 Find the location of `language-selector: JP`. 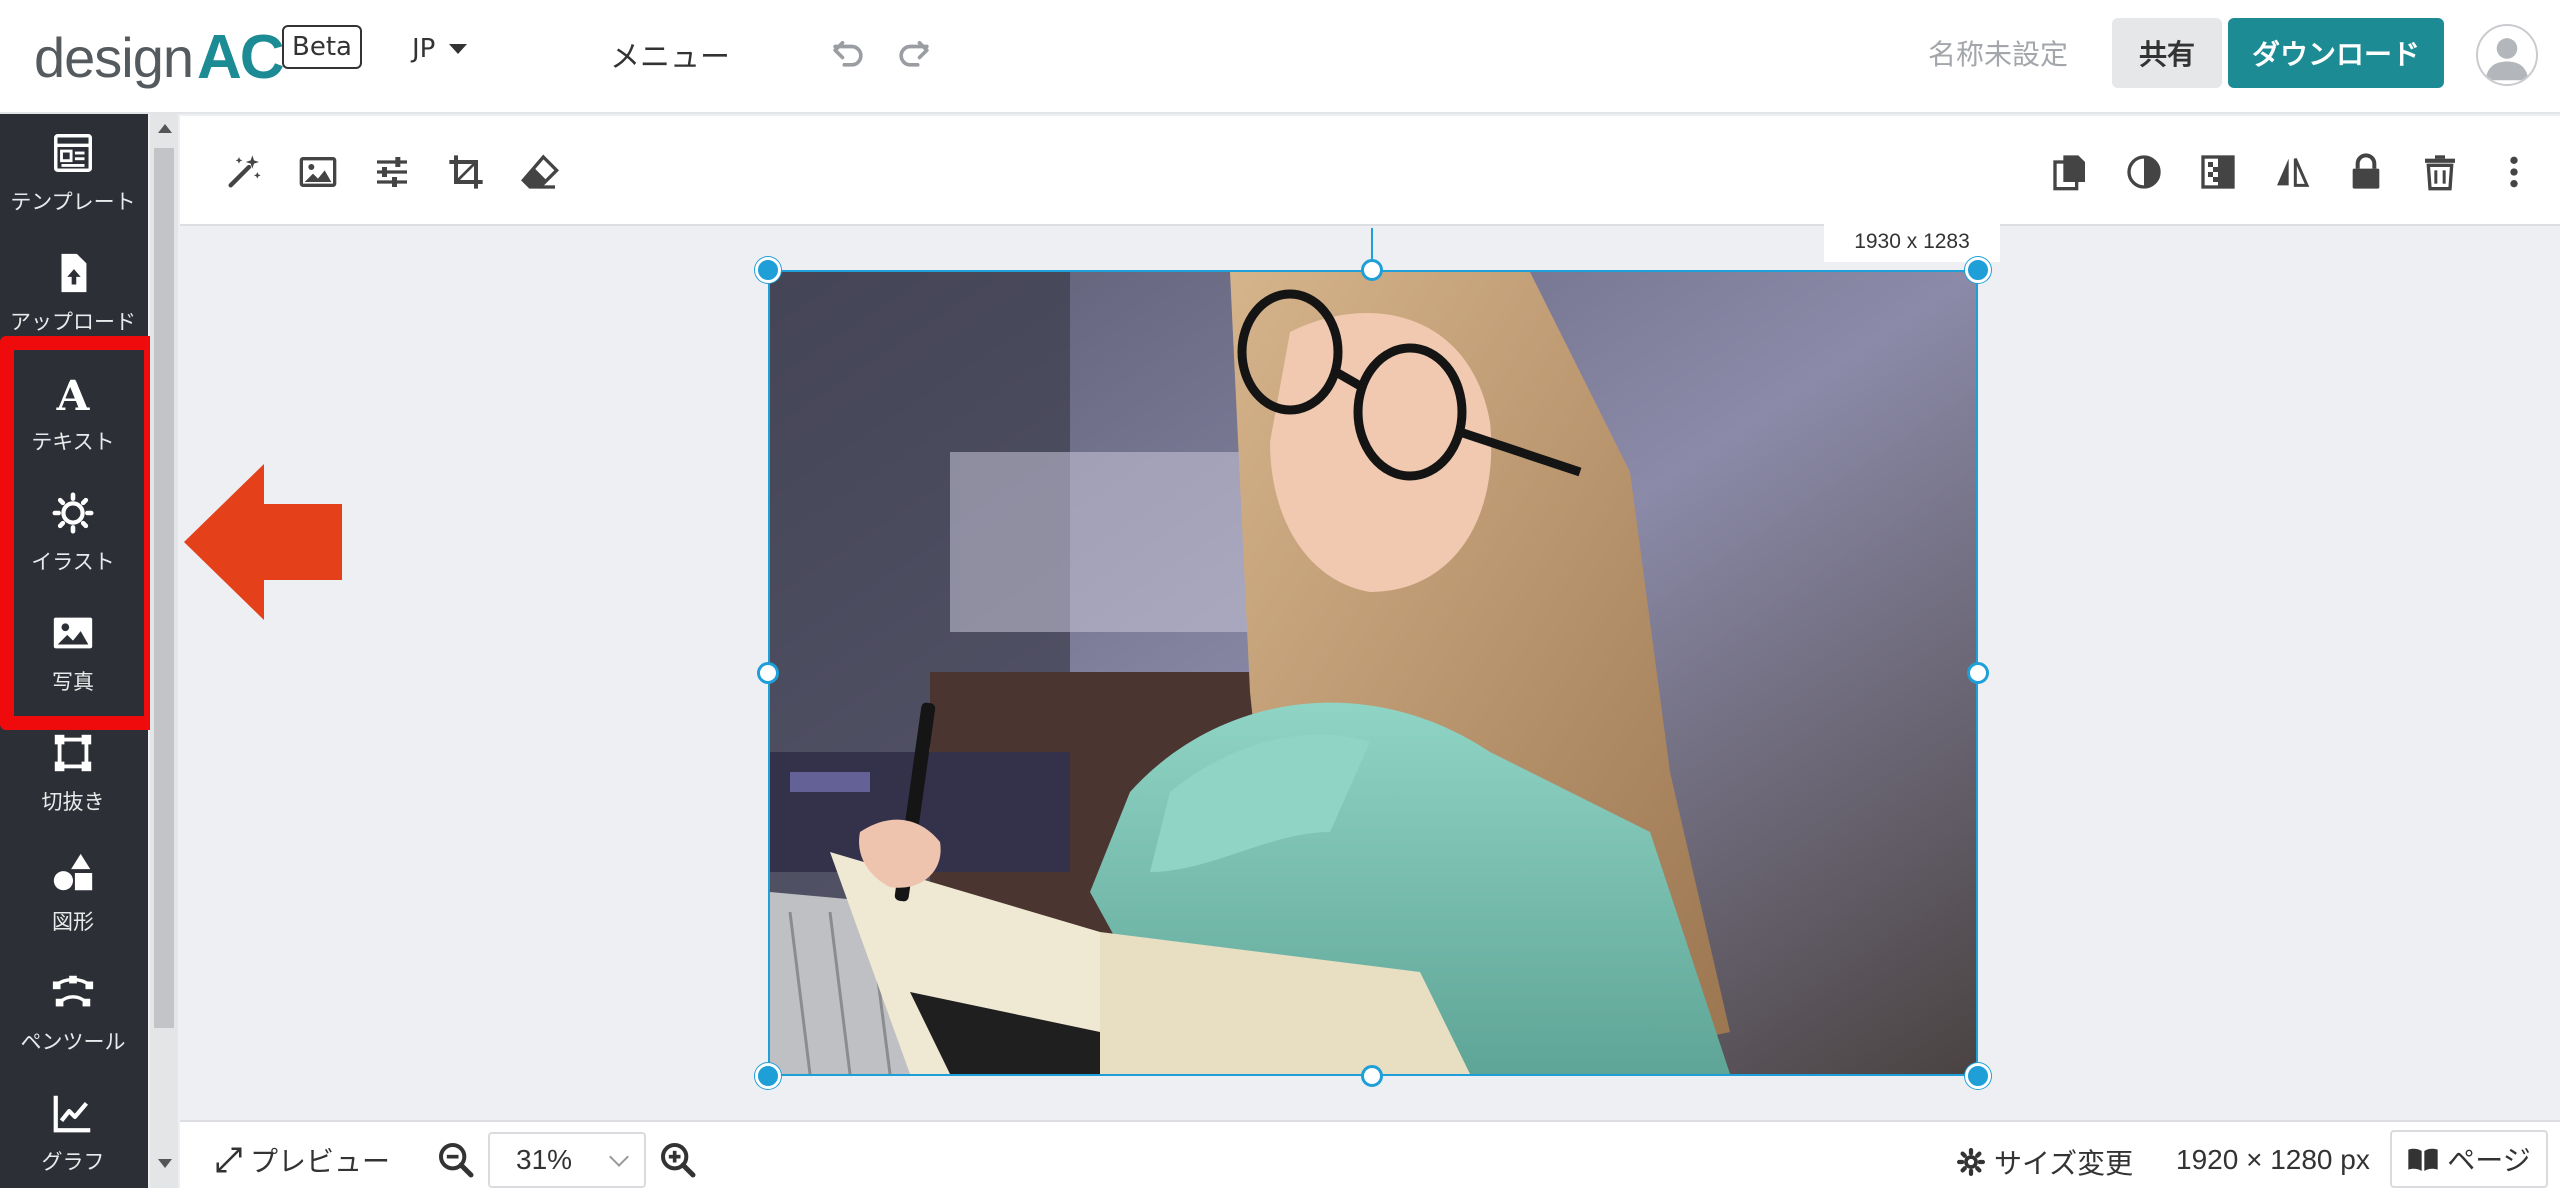

language-selector: JP is located at coordinates (440, 49).